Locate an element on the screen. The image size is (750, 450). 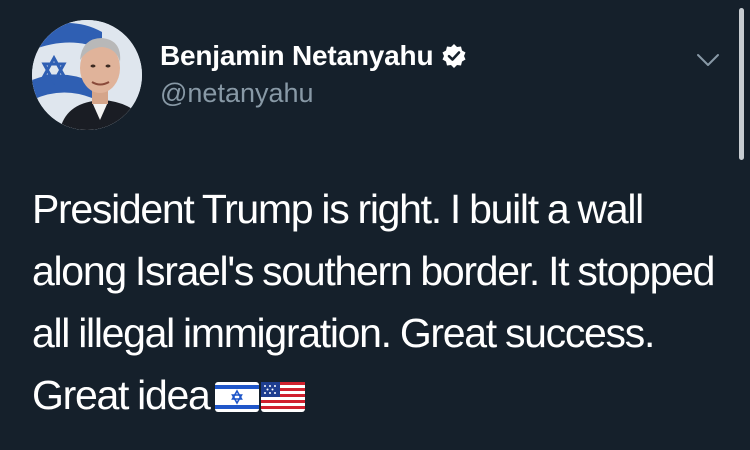
us-flag-emoji-icon is located at coordinates (283, 398).